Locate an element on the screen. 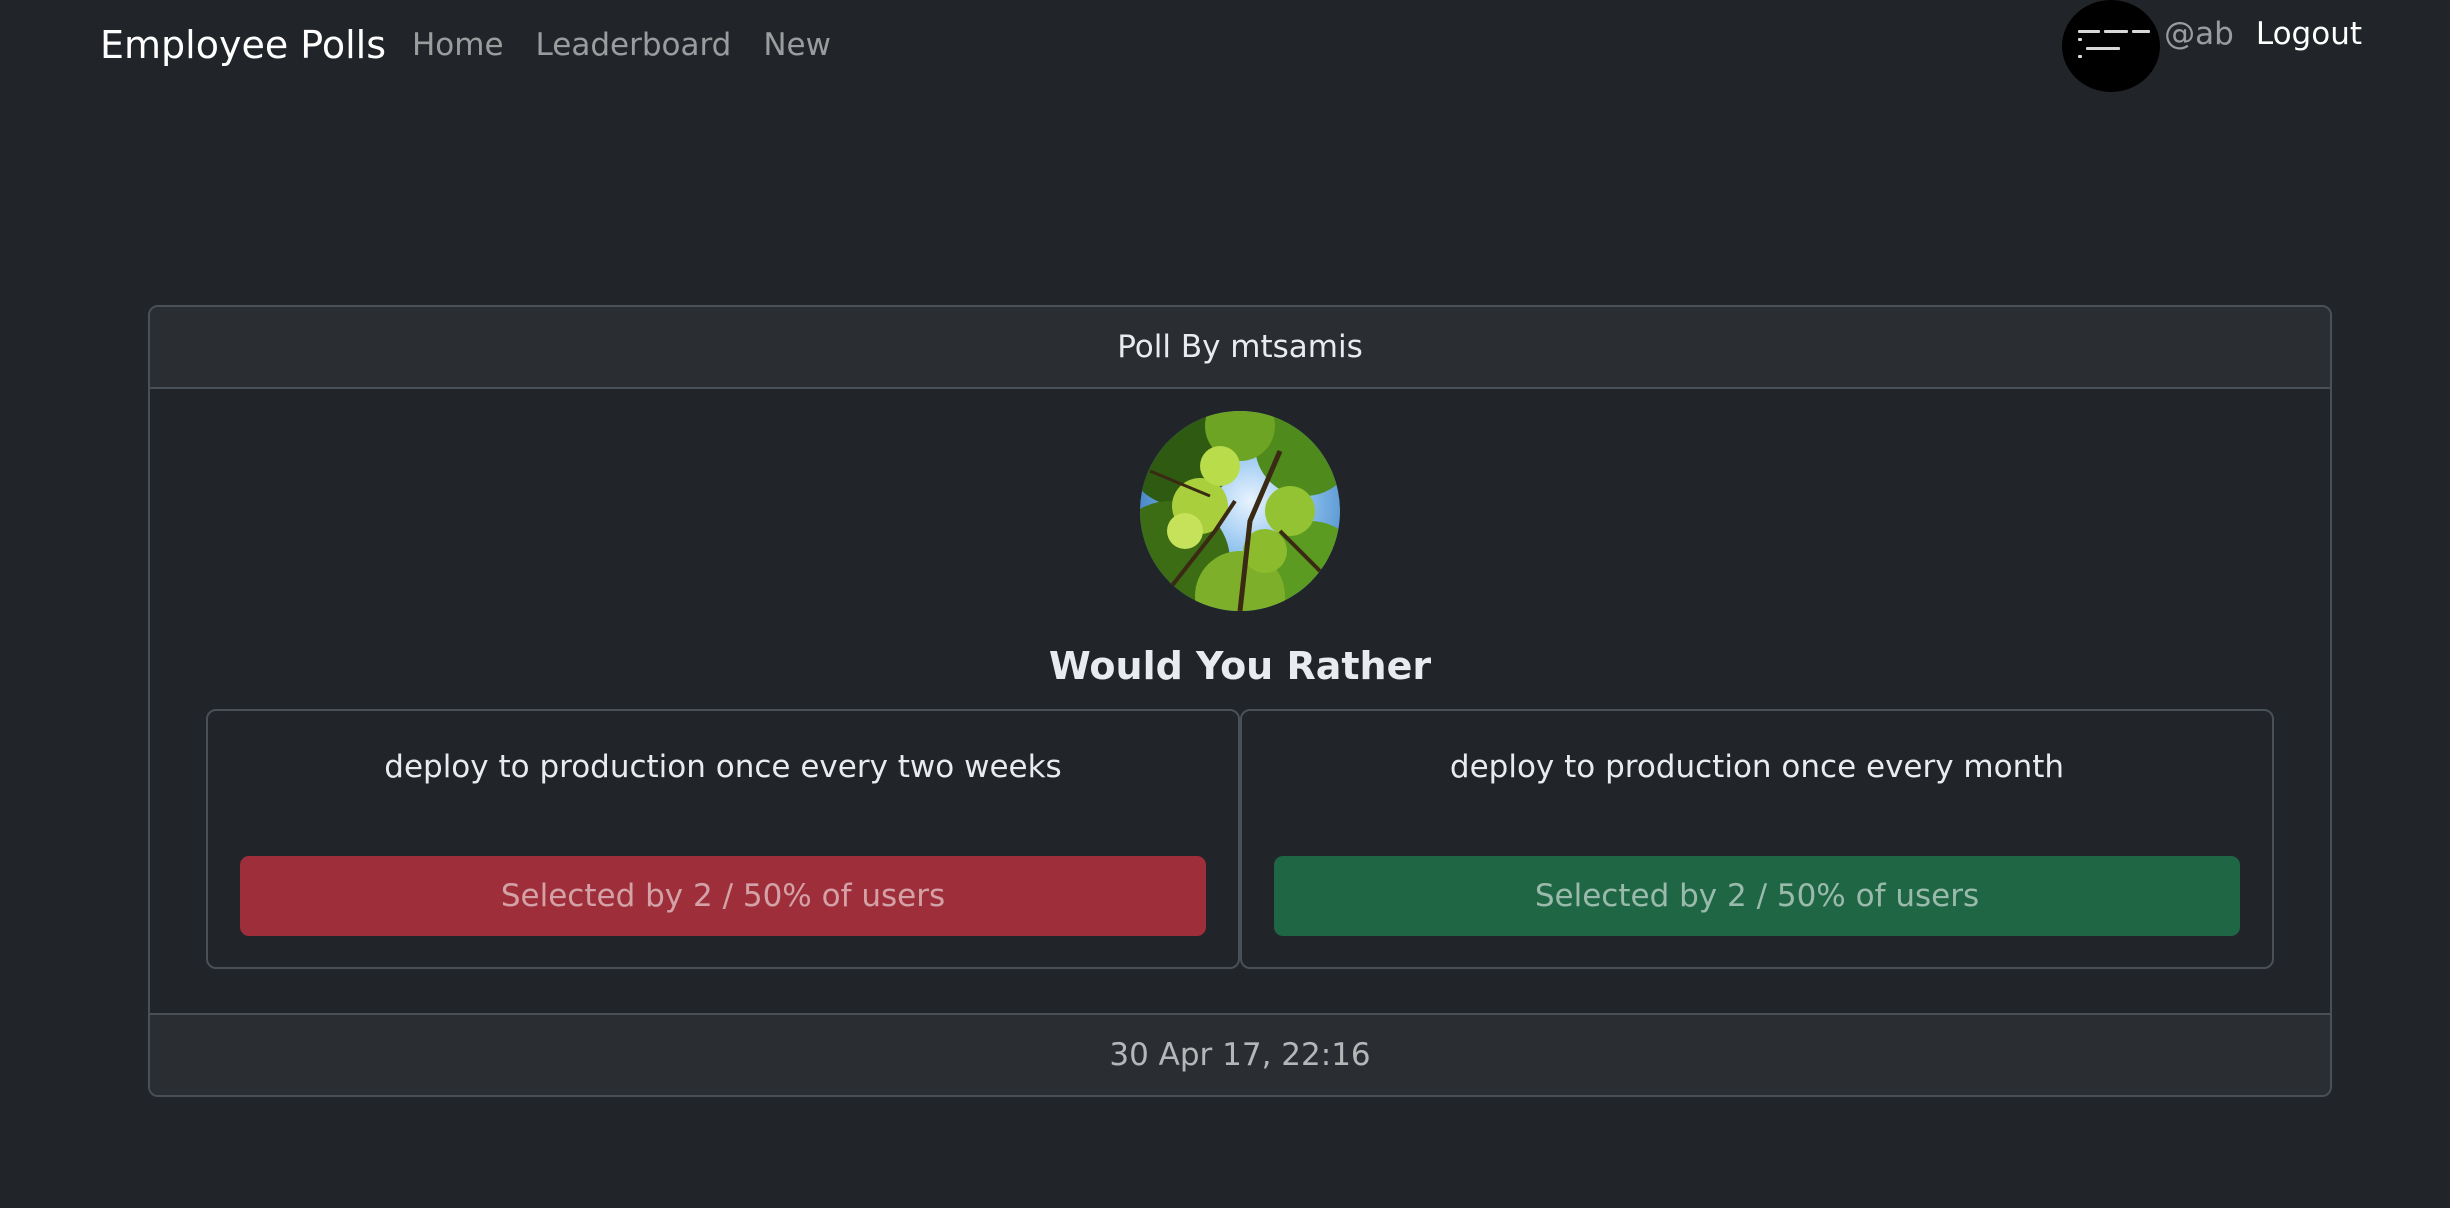 Image resolution: width=2450 pixels, height=1208 pixels. poll-timestamp: 30 Apr 17, 22:16 is located at coordinates (1240, 1054).